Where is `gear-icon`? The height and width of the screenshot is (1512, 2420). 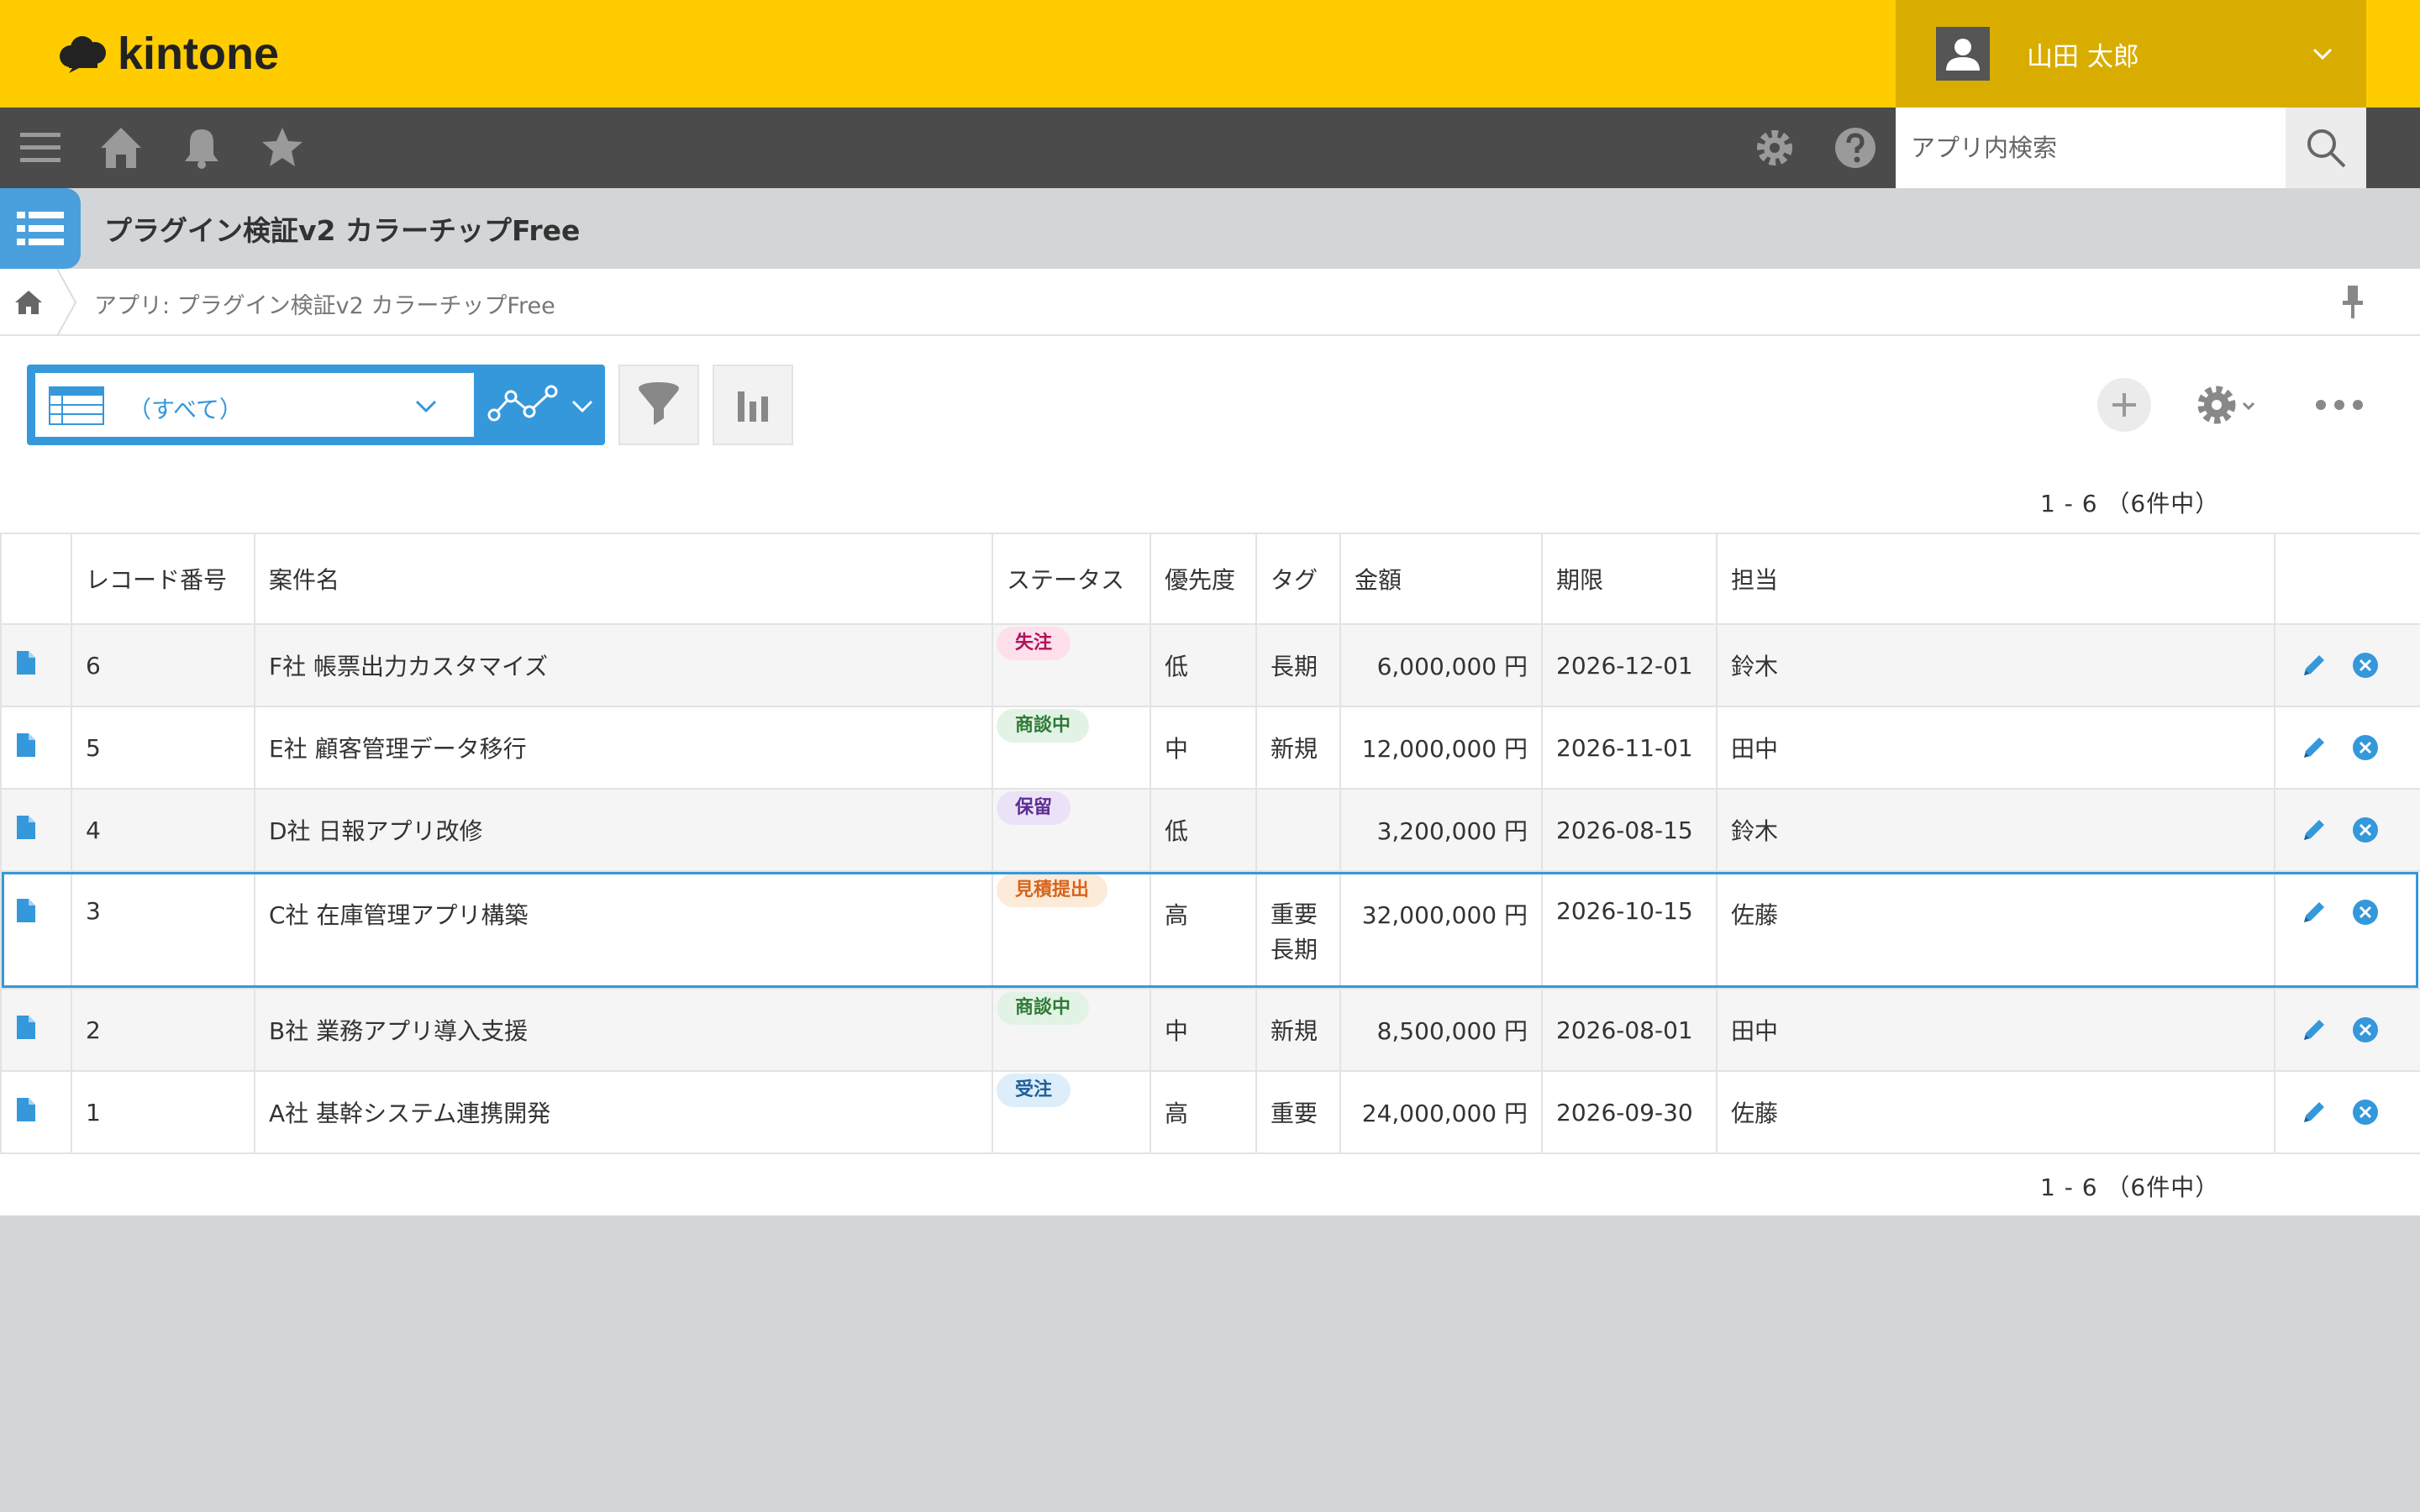
gear-icon is located at coordinates (1774, 147).